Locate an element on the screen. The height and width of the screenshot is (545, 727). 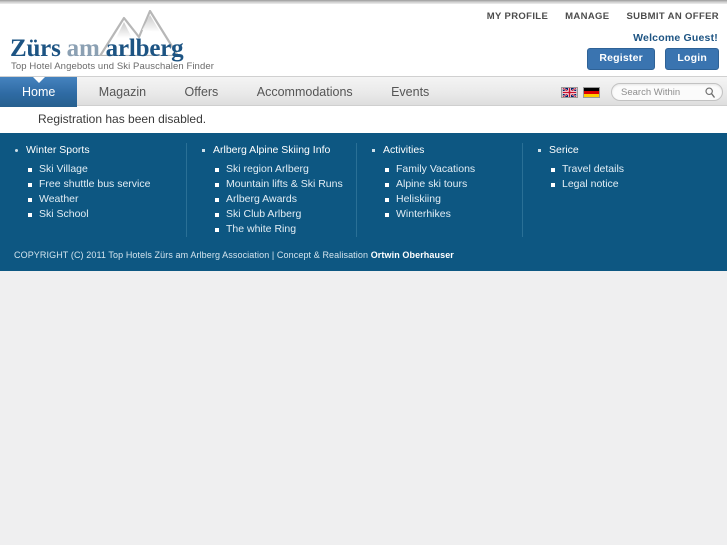
utility-links: MY PROFILE MANAGE SUBMIT AN OFFER is located at coordinates (596, 16).